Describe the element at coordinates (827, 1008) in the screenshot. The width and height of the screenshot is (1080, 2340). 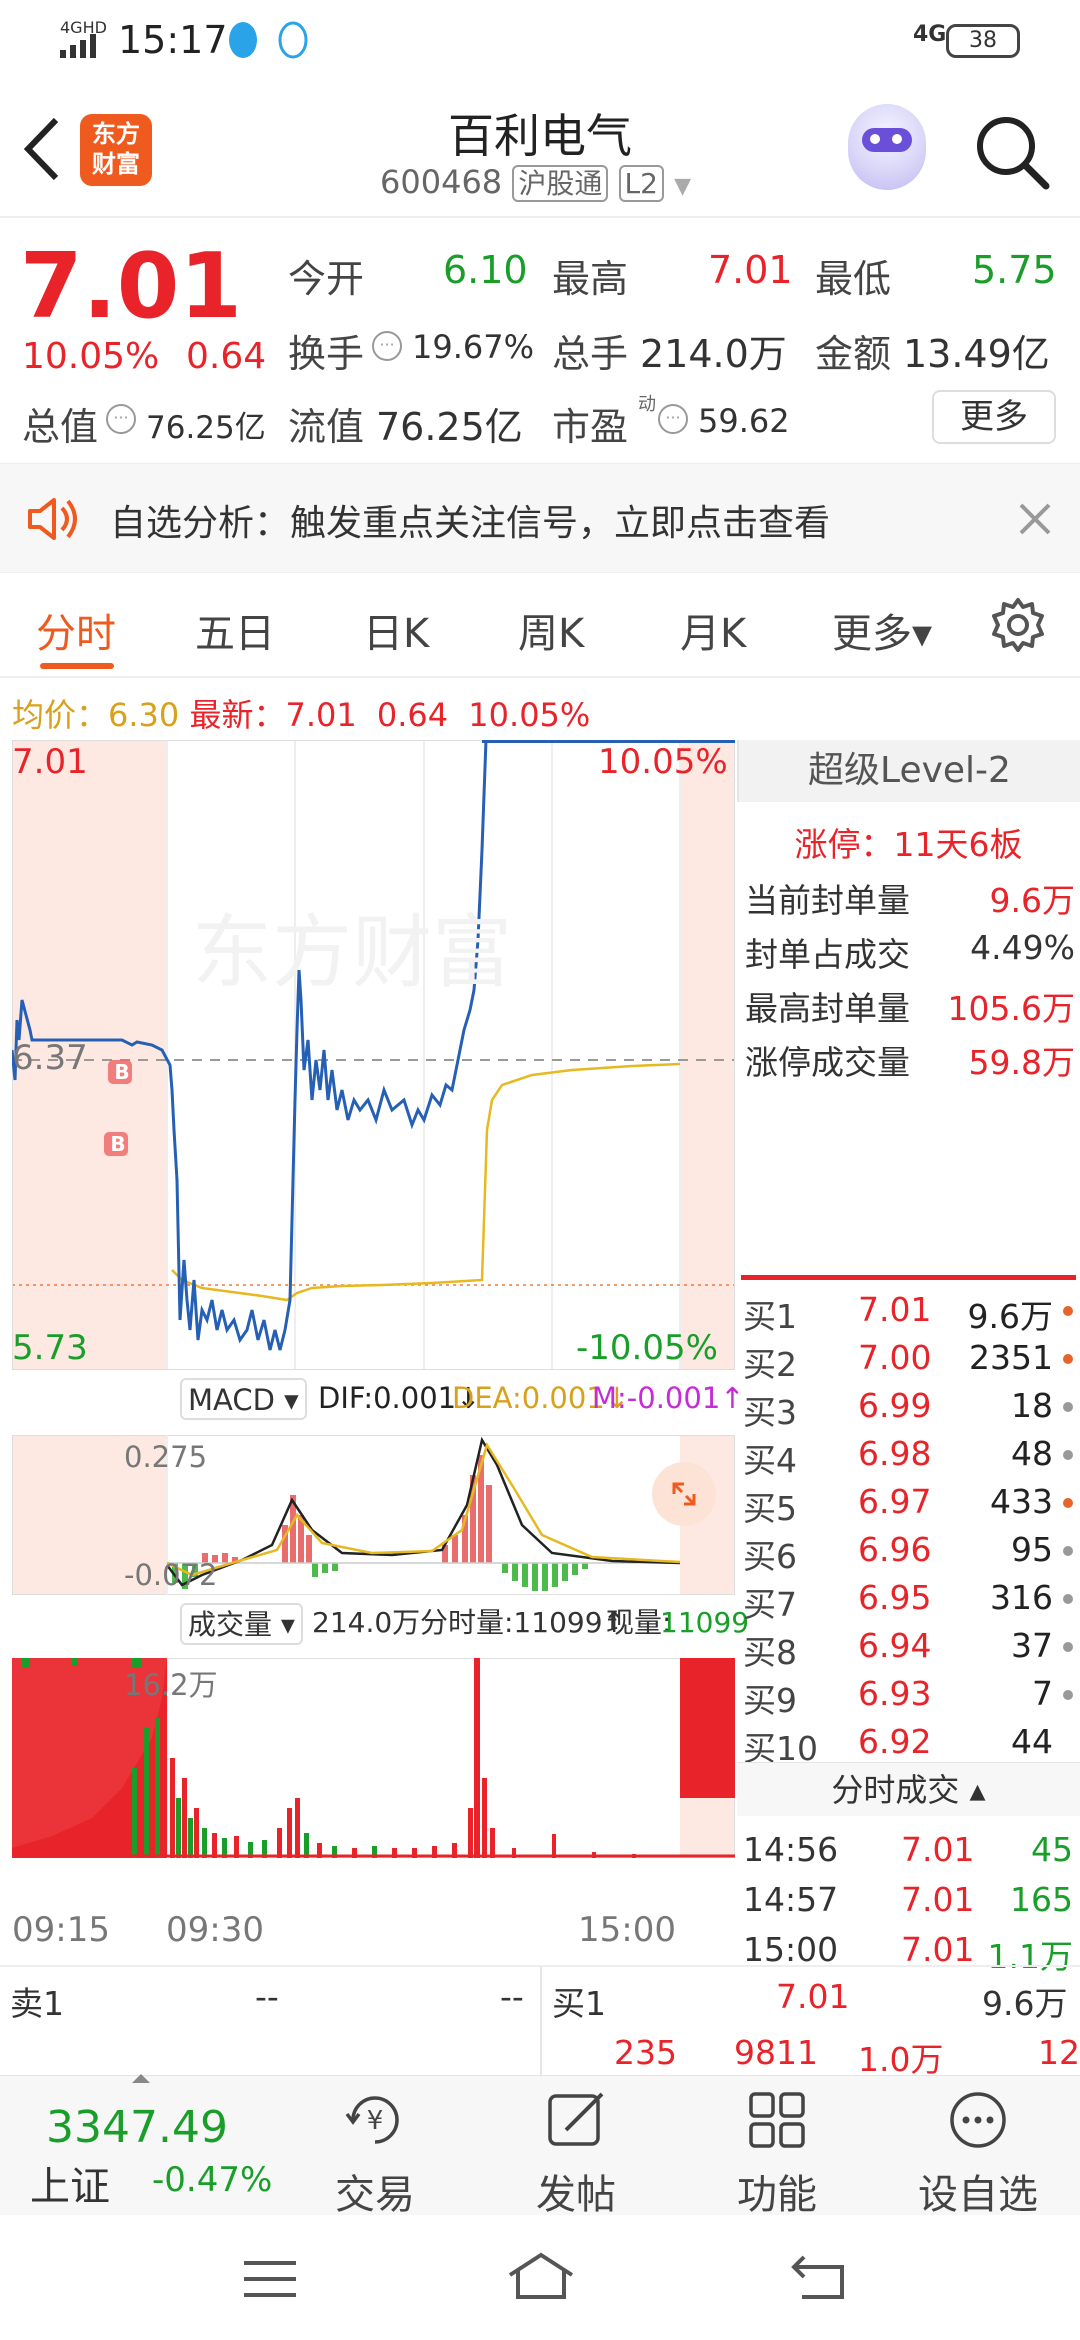
I see `stat-label: 最高封单量` at that location.